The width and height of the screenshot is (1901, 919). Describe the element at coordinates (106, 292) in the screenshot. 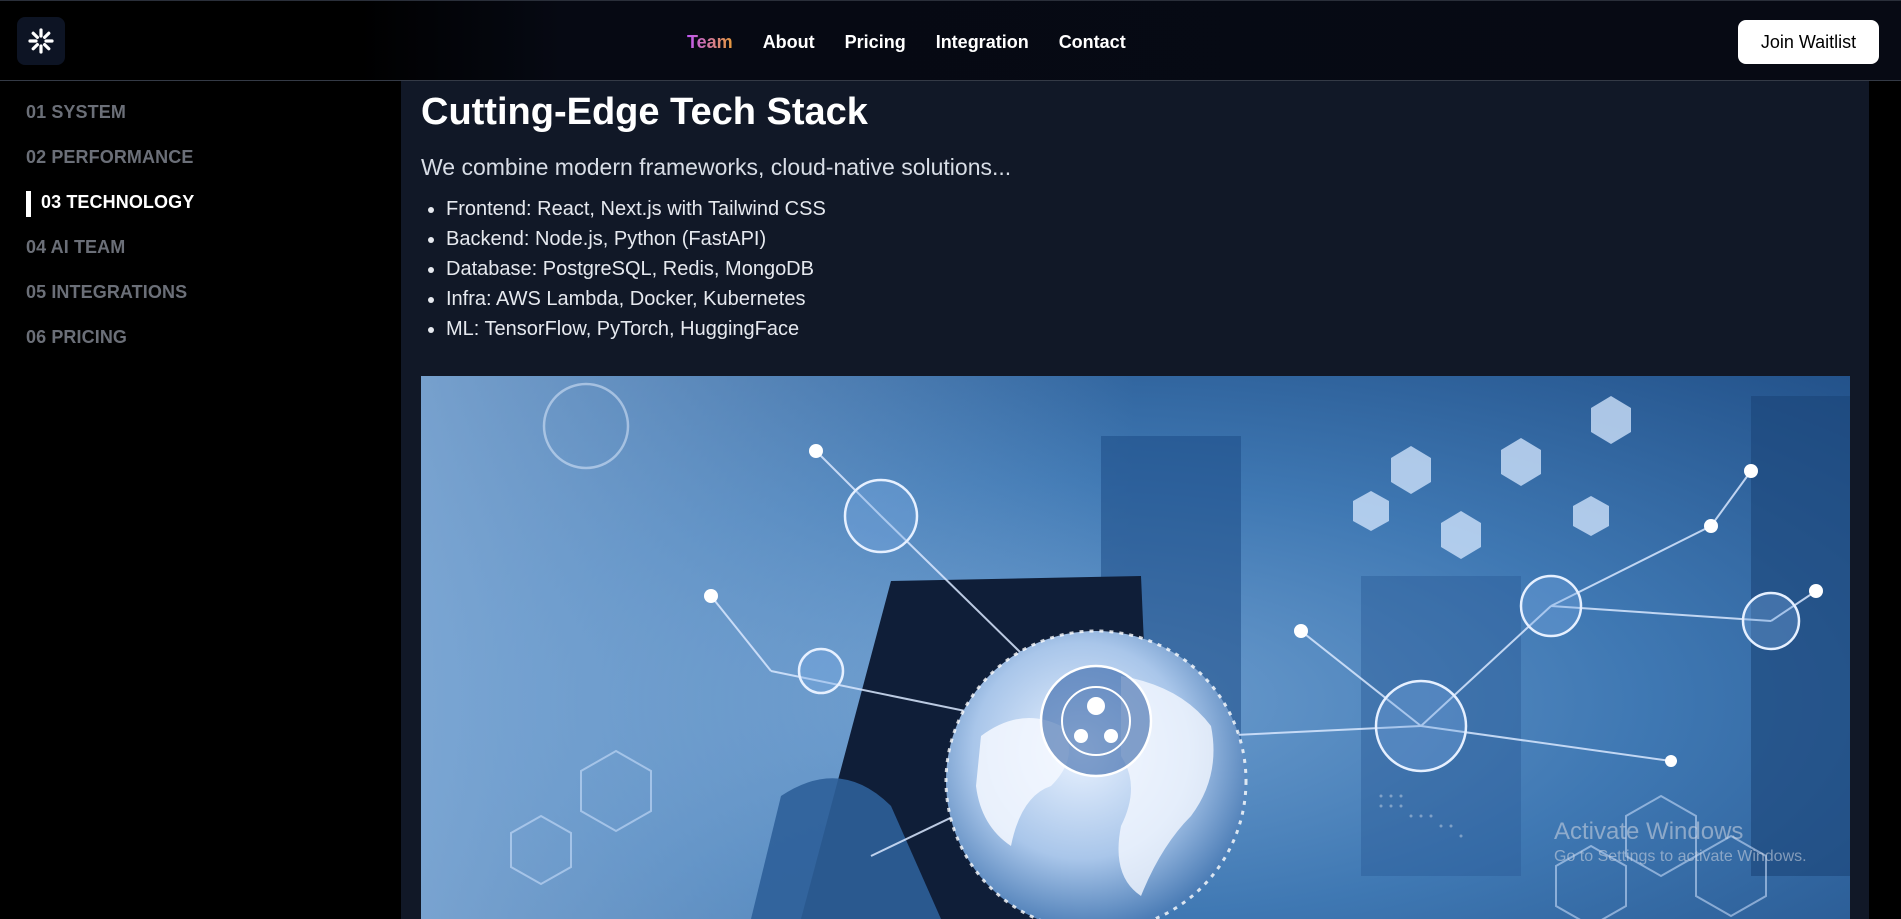

I see `sidebar-item-integrations: 05 INTEGRATIONS` at that location.